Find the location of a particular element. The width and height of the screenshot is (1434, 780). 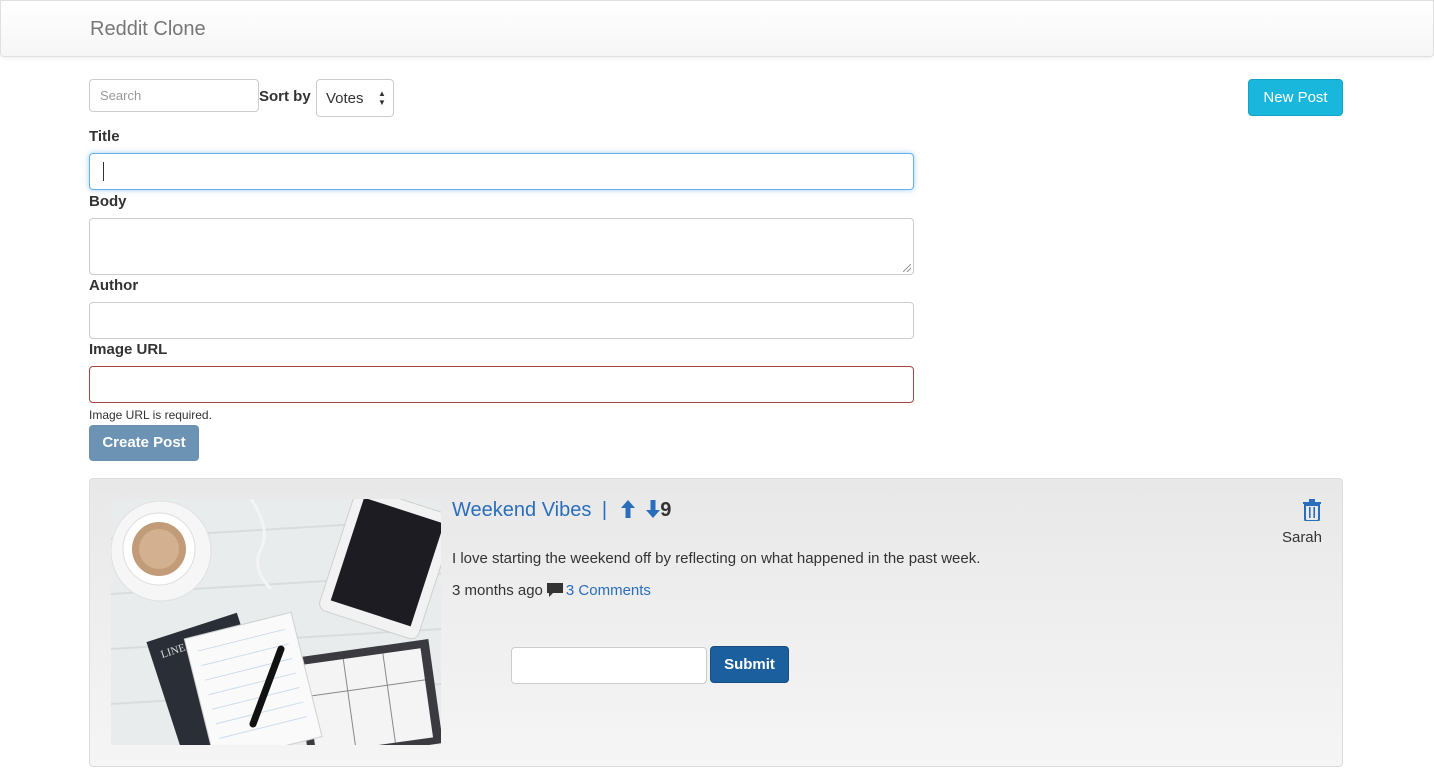

post-image: LINE O is located at coordinates (276, 622).